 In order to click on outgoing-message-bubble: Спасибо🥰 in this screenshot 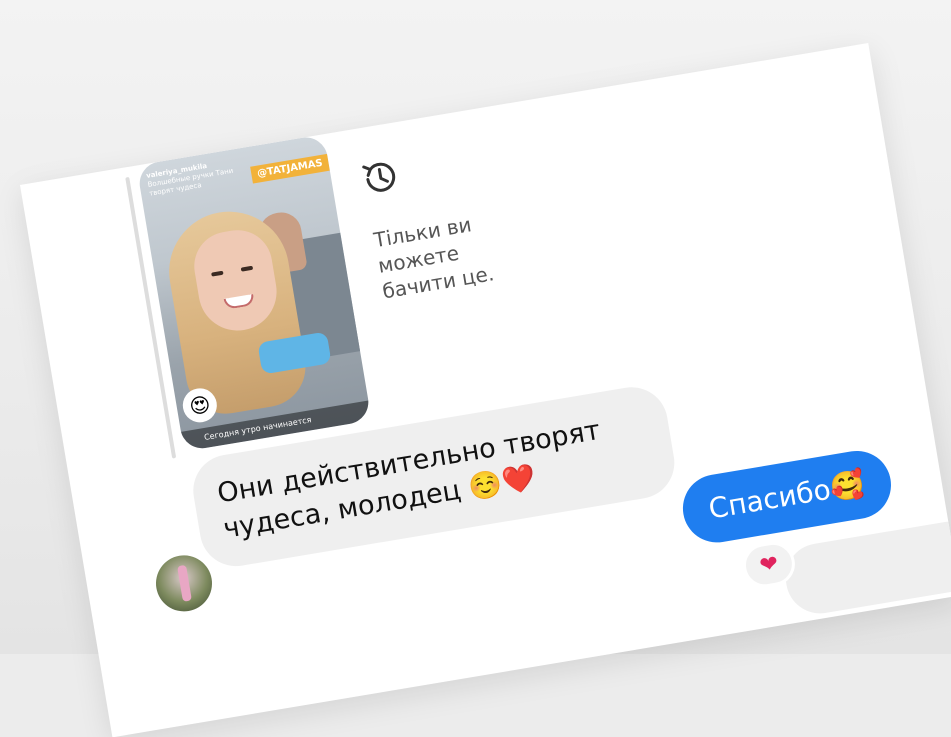, I will do `click(787, 496)`.